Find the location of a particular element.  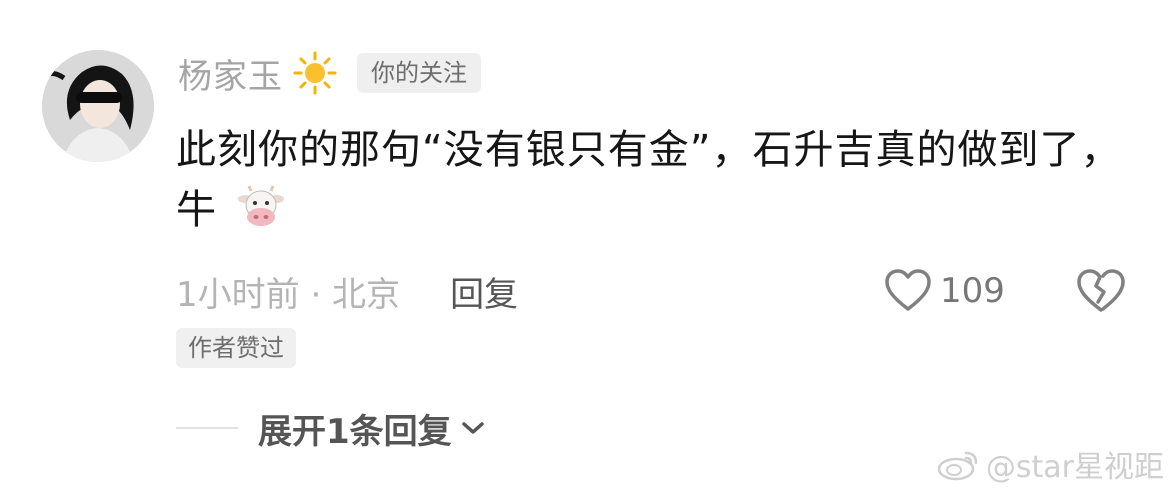

chevron-down-icon is located at coordinates (472, 428).